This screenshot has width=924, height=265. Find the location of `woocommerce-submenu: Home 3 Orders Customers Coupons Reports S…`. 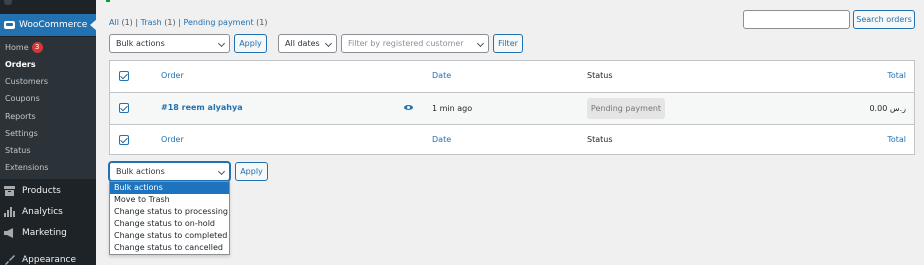

woocommerce-submenu: Home 3 Orders Customers Coupons Reports S… is located at coordinates (48, 108).